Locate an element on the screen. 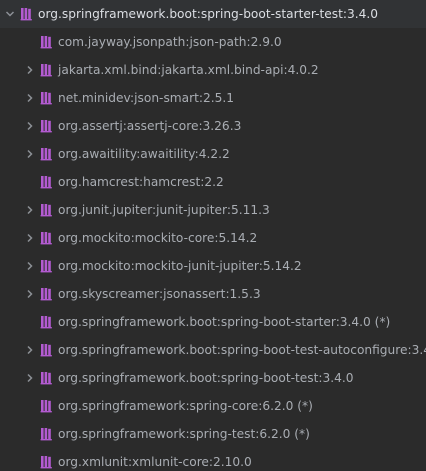 The height and width of the screenshot is (471, 426). tree-child-row: org.assertj:assertj-core:3.26.3 is located at coordinates (213, 126).